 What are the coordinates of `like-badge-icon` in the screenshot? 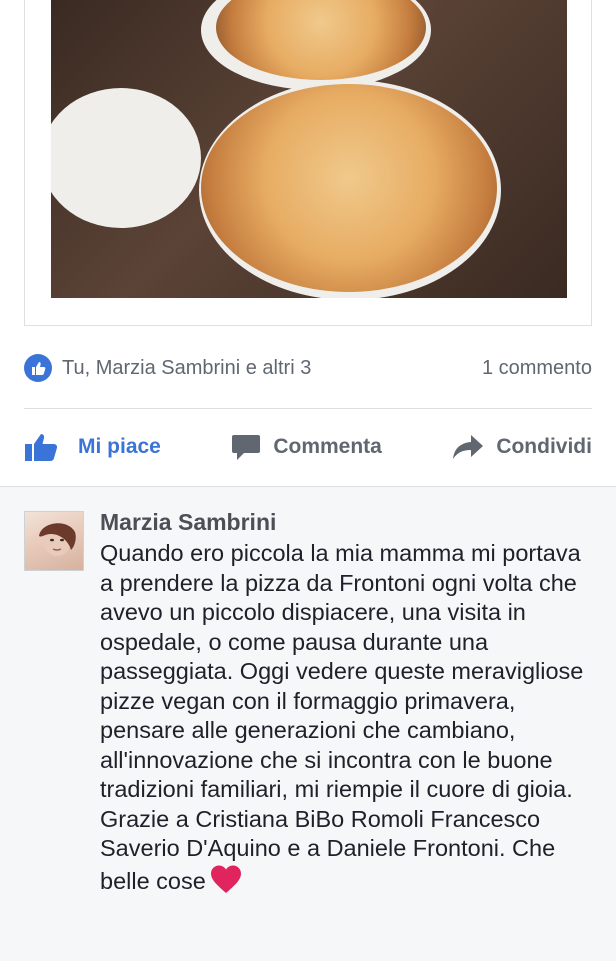 It's located at (38, 368).